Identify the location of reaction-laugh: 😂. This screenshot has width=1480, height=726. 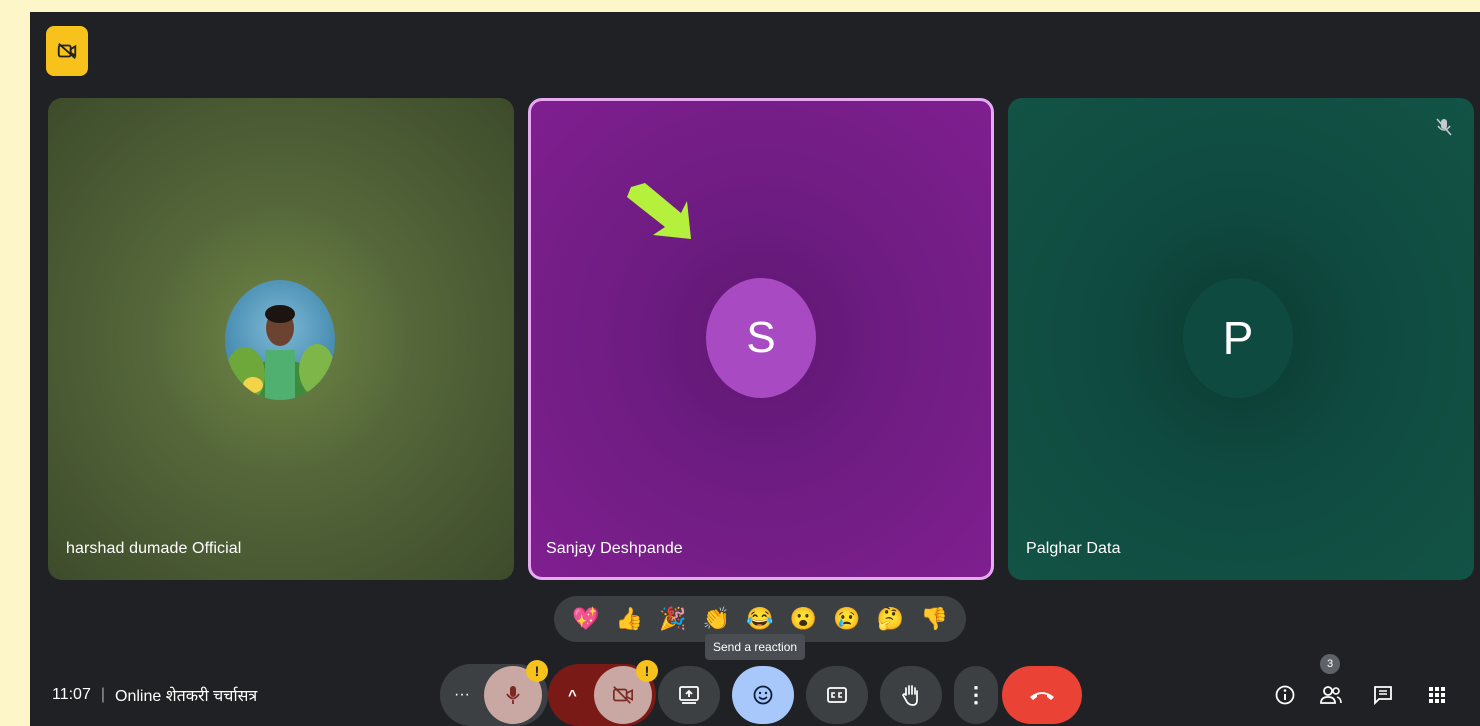
(759, 619).